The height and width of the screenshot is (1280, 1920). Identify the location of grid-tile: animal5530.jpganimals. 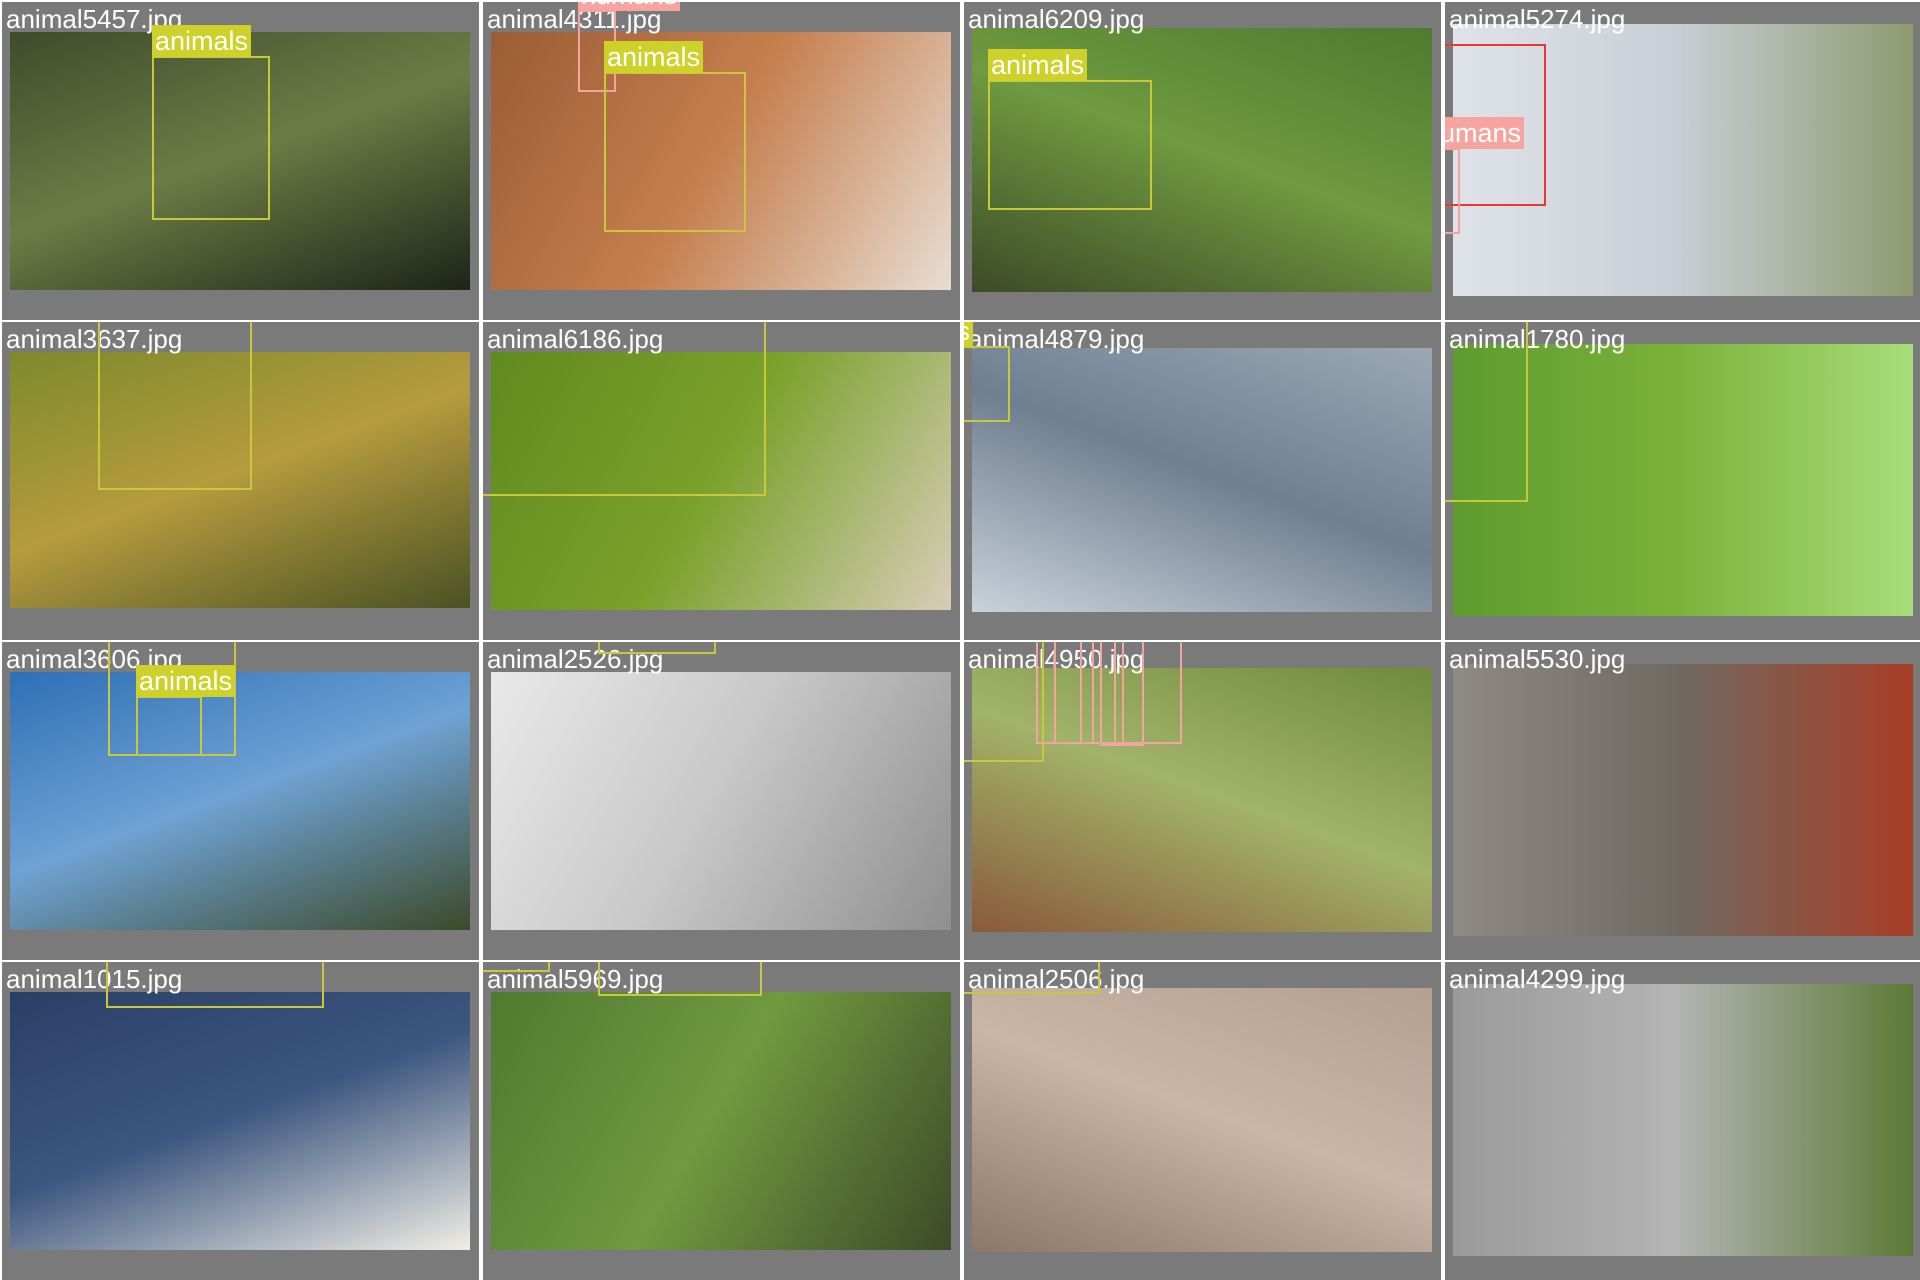
(1682, 801).